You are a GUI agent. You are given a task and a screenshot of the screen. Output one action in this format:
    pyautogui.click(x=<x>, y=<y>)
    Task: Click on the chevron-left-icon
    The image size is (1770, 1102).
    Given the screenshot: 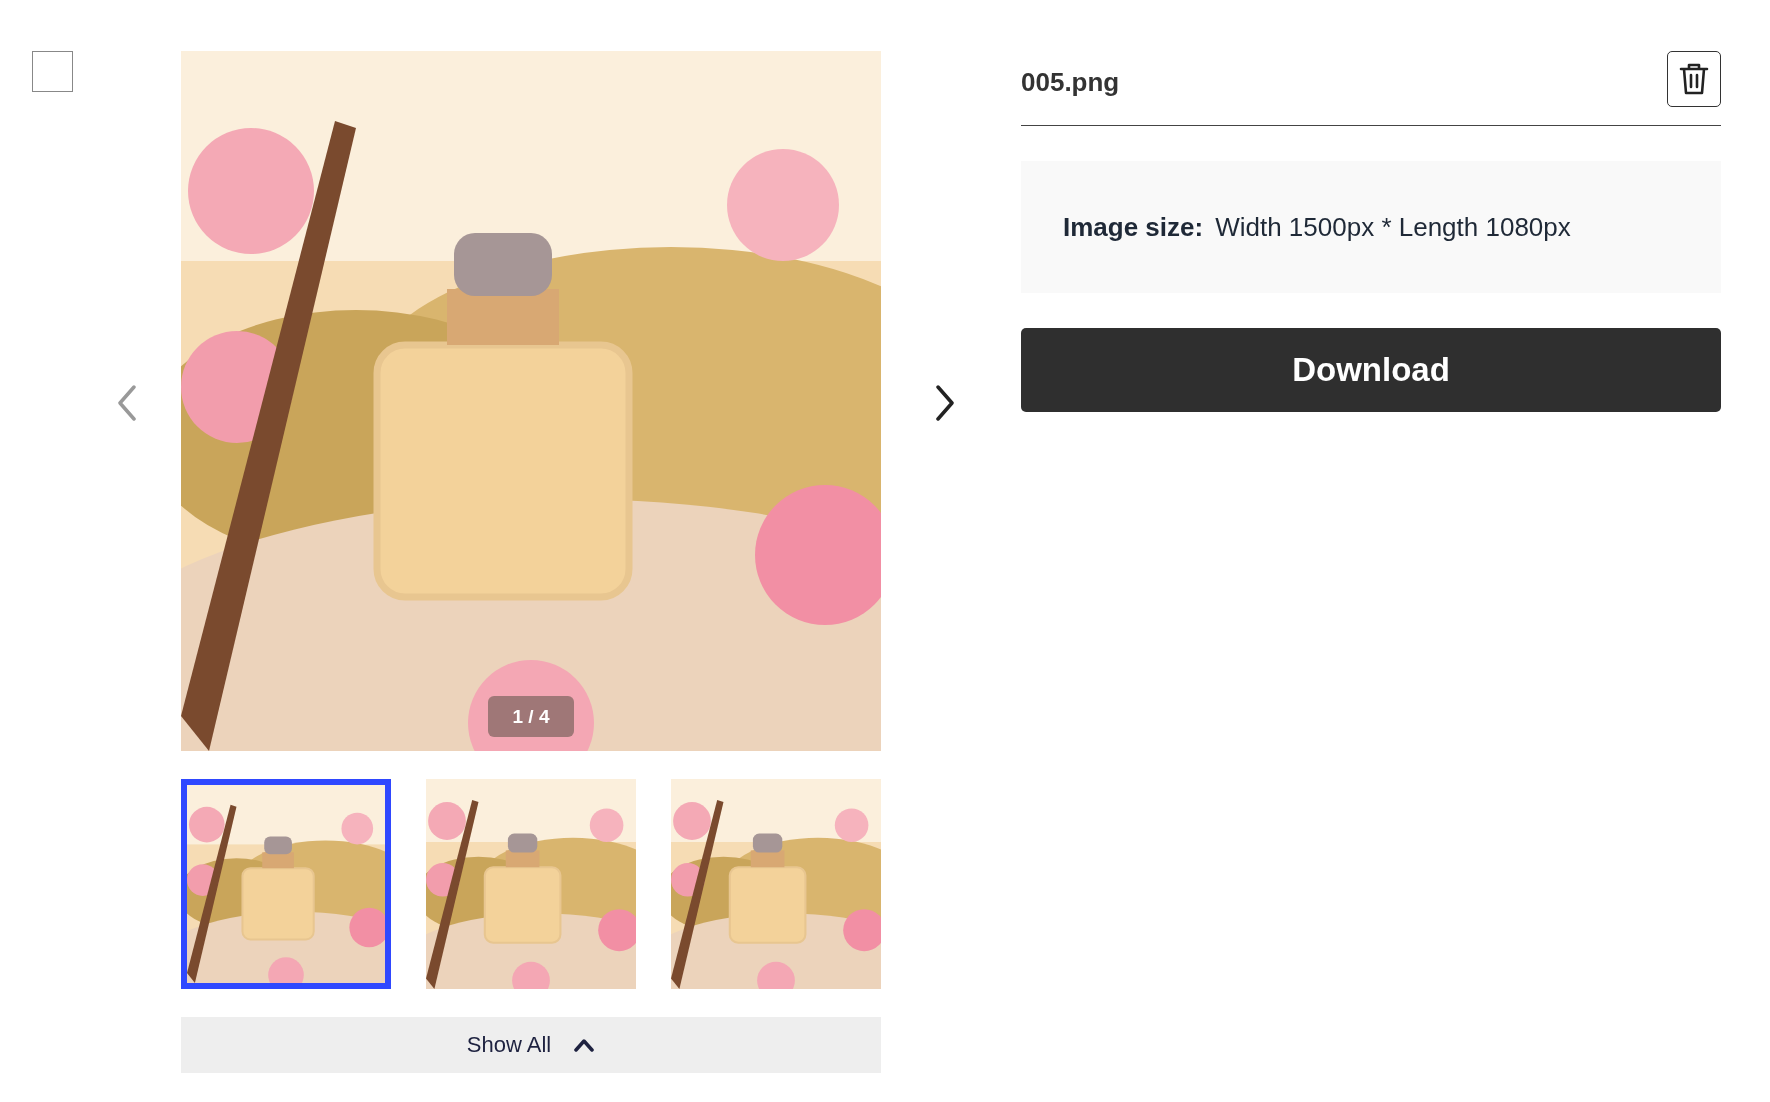 What is the action you would take?
    pyautogui.click(x=127, y=403)
    